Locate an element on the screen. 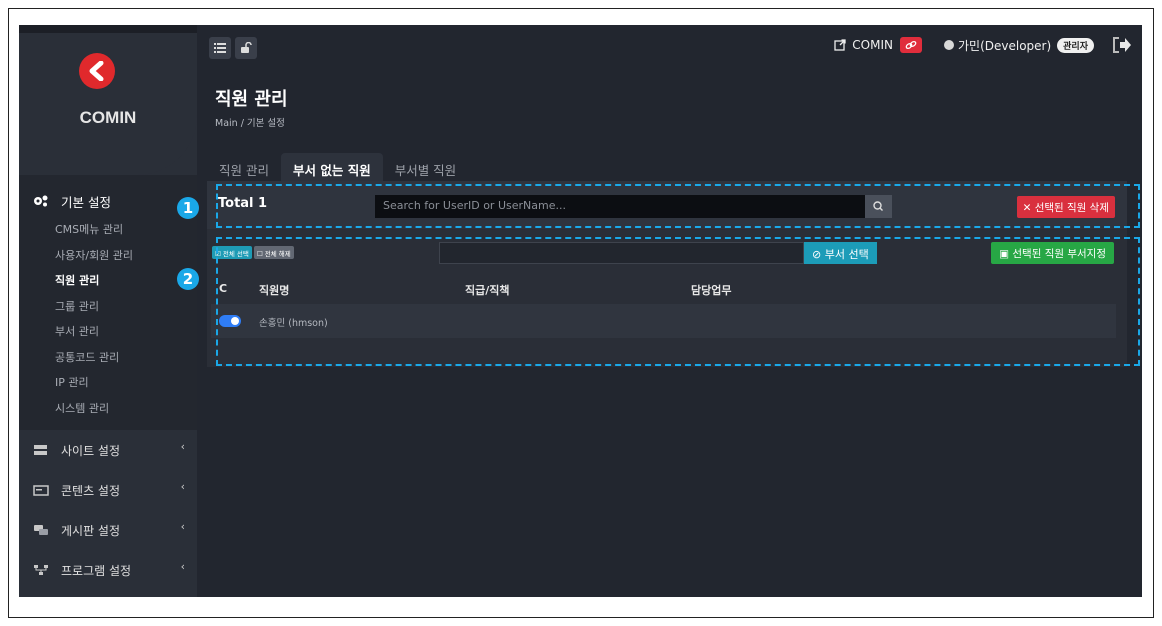 Image resolution: width=1162 pixels, height=626 pixels. chevron-left-icon is located at coordinates (96, 71).